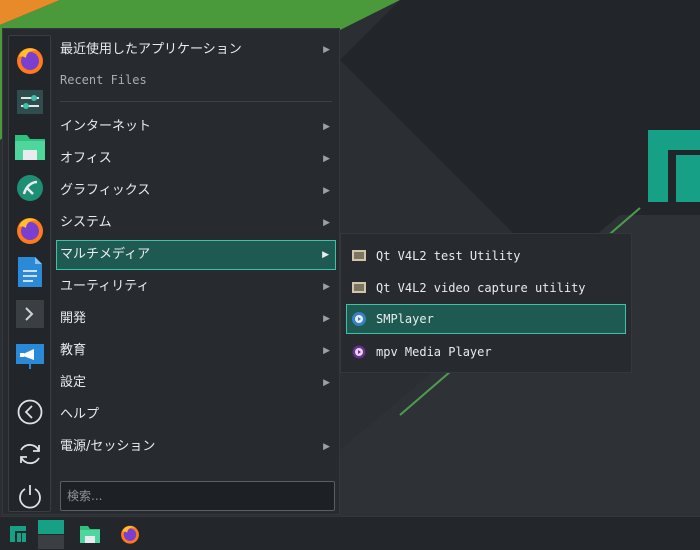 The width and height of the screenshot is (700, 550). Describe the element at coordinates (481, 288) in the screenshot. I see `submenu-item-label: Qt V4L2 video capture utility` at that location.